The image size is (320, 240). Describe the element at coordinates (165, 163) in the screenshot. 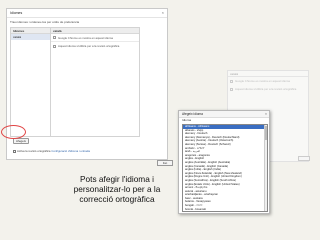

I see `done-button: Fet` at that location.